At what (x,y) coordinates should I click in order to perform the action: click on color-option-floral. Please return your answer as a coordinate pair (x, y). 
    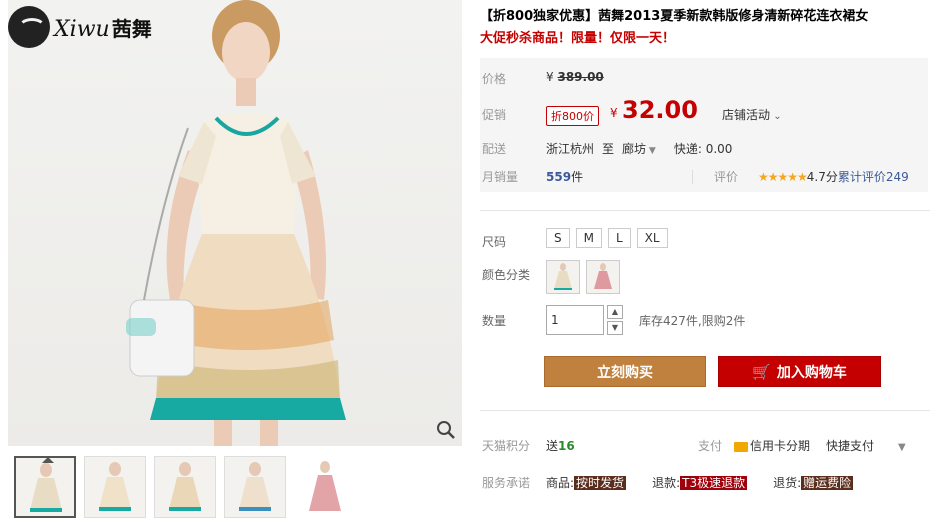
    Looking at the image, I should click on (563, 277).